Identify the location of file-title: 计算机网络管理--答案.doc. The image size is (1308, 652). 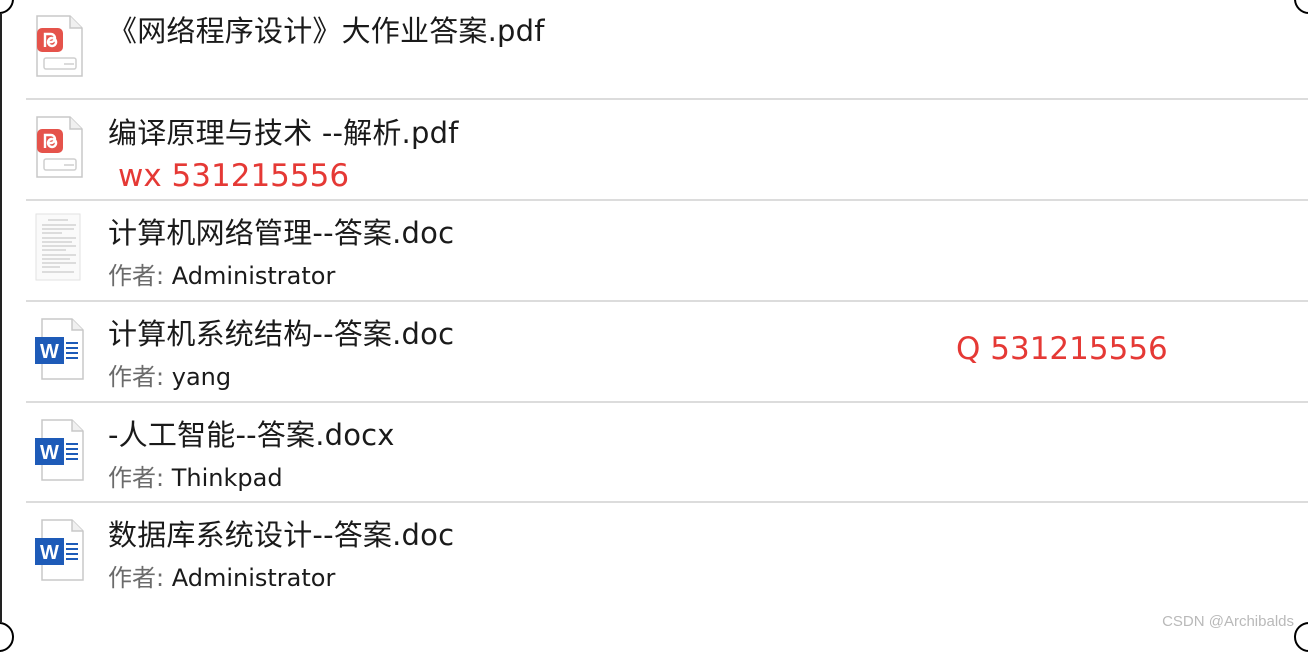
(281, 233).